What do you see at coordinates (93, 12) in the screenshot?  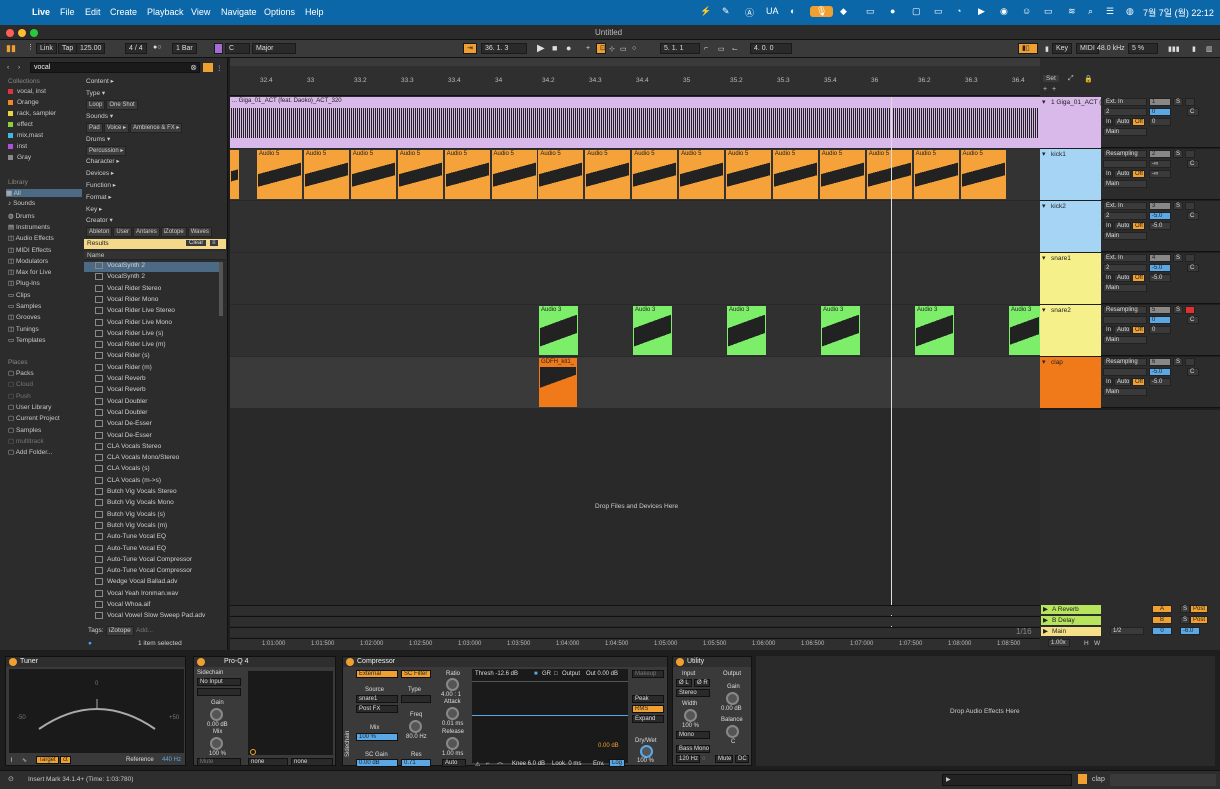 I see `menu-edit: Edit` at bounding box center [93, 12].